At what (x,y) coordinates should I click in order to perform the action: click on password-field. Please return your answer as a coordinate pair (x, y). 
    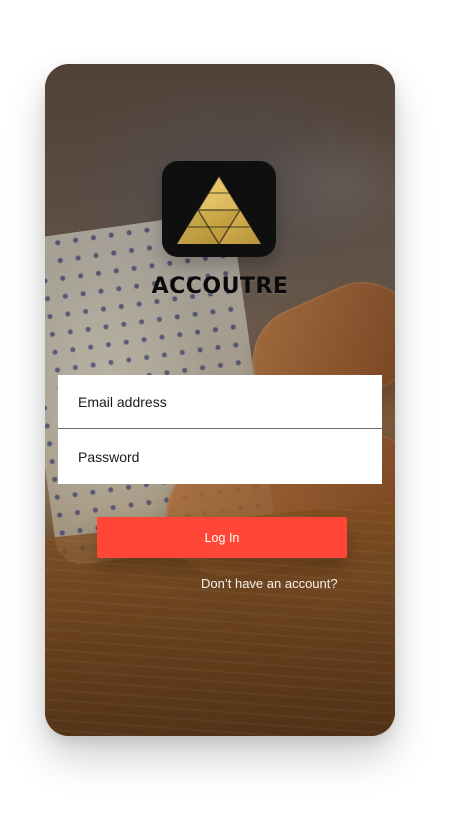
    Looking at the image, I should click on (220, 456).